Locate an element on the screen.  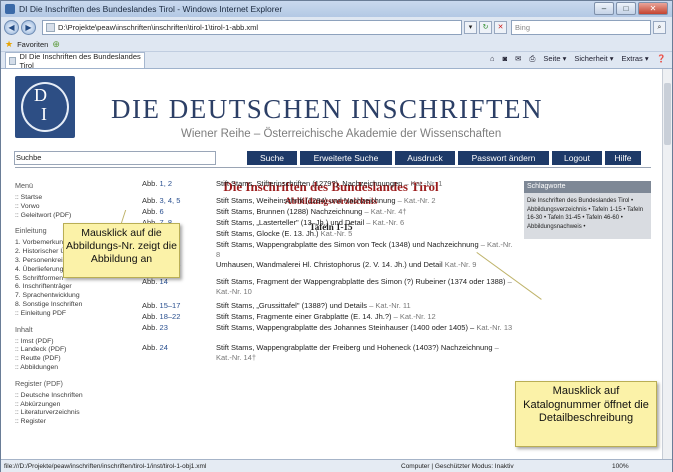
catalog-link: – Kat.-Nr. 12 is located at coordinates (415, 316).